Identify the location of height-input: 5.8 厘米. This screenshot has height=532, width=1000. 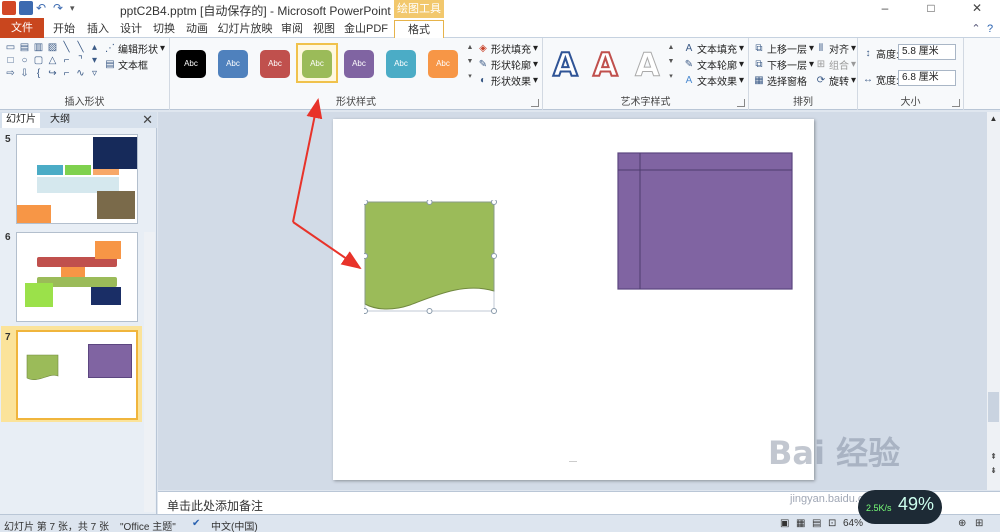
(927, 52).